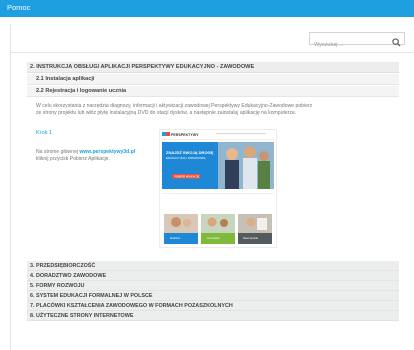  What do you see at coordinates (213, 286) in the screenshot?
I see `section-5-header: 5. FORMY ROZWOJU` at bounding box center [213, 286].